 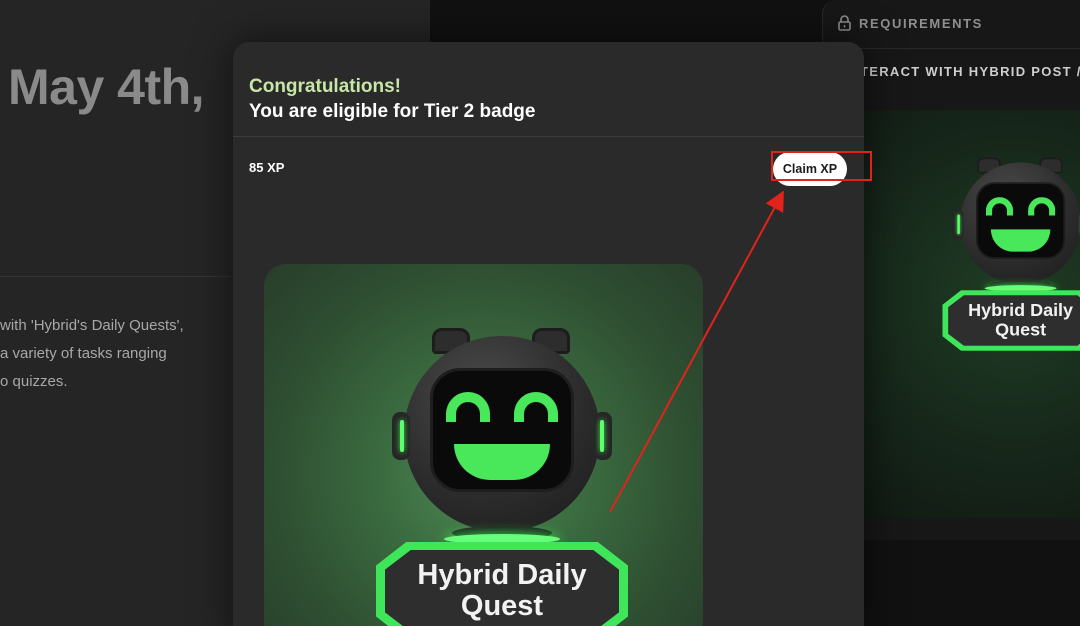 I want to click on requirement-item: TERACT WITH HYBRID POST /, so click(x=970, y=71).